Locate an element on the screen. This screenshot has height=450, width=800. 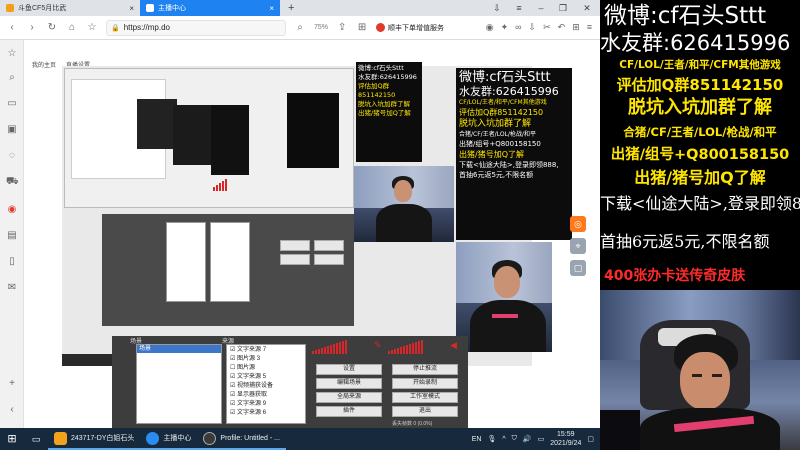
windows-start-icon: ⊞ is located at coordinates (12, 439).